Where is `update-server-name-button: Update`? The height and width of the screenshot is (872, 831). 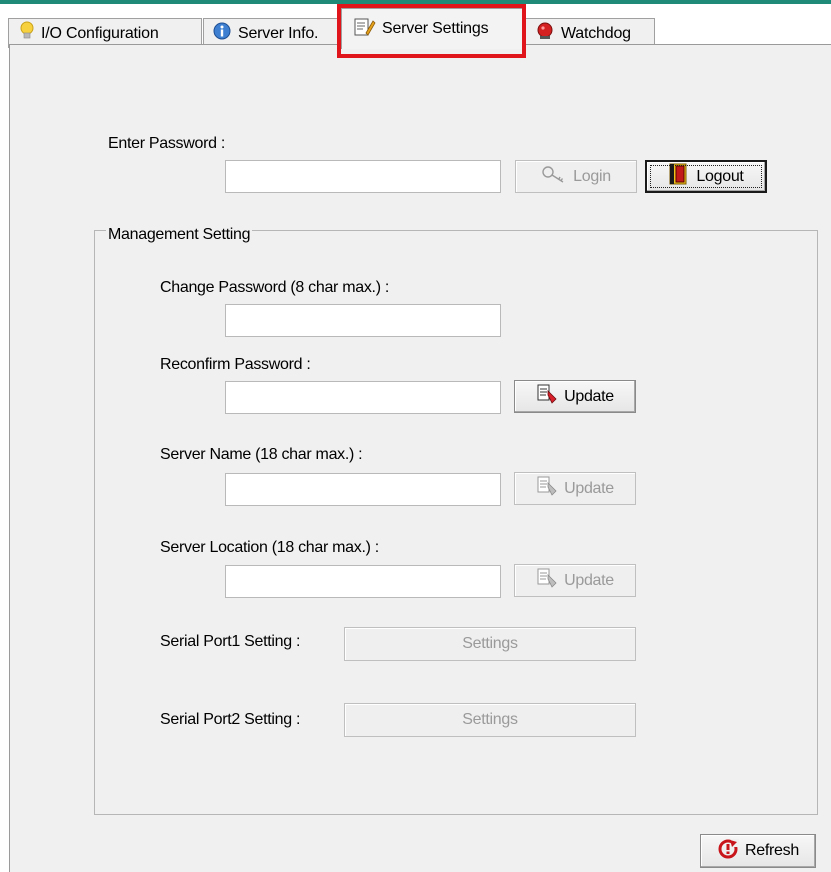 update-server-name-button: Update is located at coordinates (575, 488).